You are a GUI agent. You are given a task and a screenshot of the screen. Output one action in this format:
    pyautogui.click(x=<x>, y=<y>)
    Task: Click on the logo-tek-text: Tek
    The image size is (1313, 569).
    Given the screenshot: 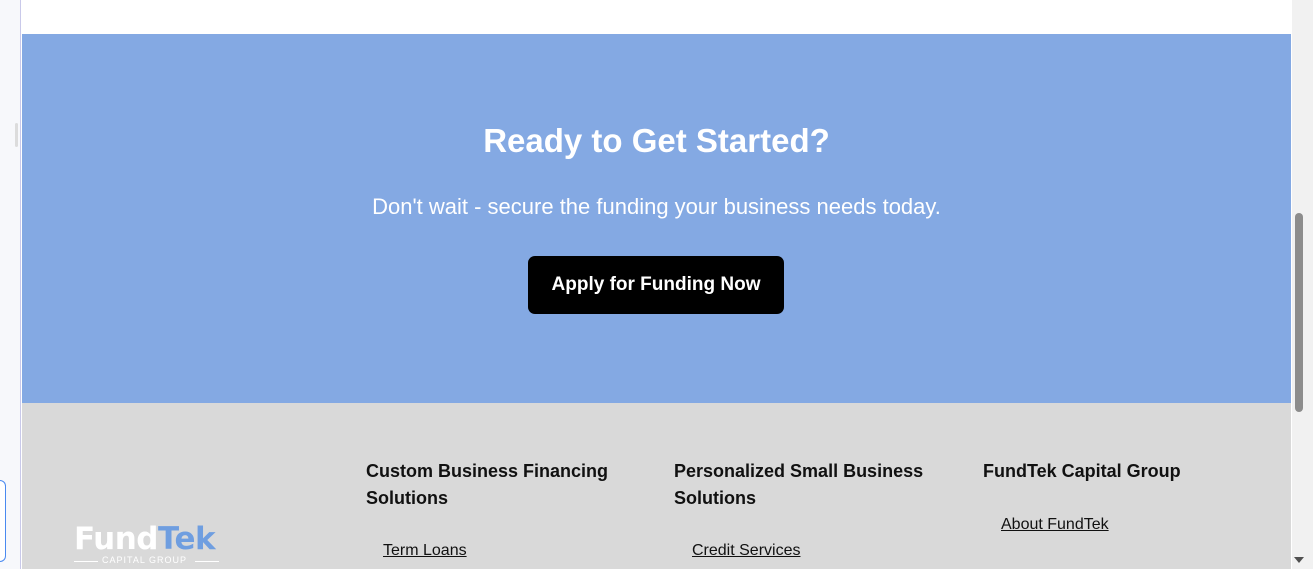 What is the action you would take?
    pyautogui.click(x=186, y=539)
    